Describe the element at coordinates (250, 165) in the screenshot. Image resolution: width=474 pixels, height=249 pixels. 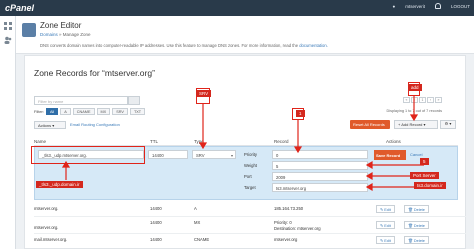
I see `weight-label: Weight` at that location.